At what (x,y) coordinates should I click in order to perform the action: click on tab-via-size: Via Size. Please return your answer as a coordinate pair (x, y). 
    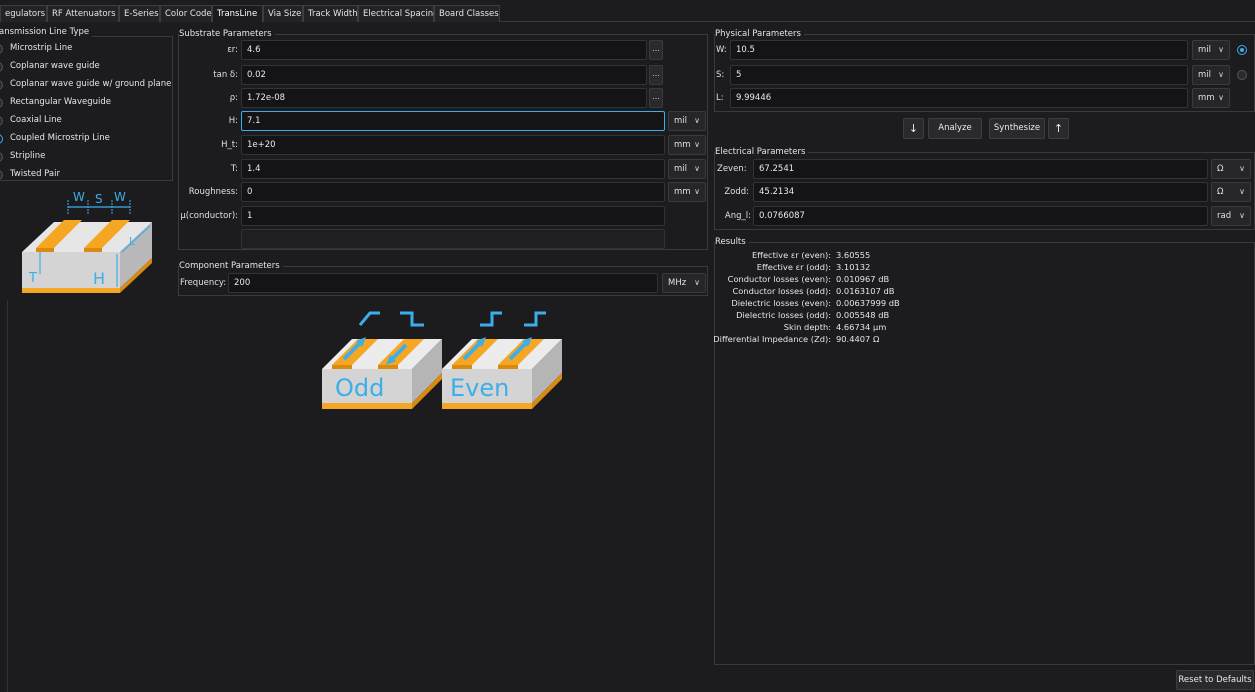
    Looking at the image, I should click on (283, 13).